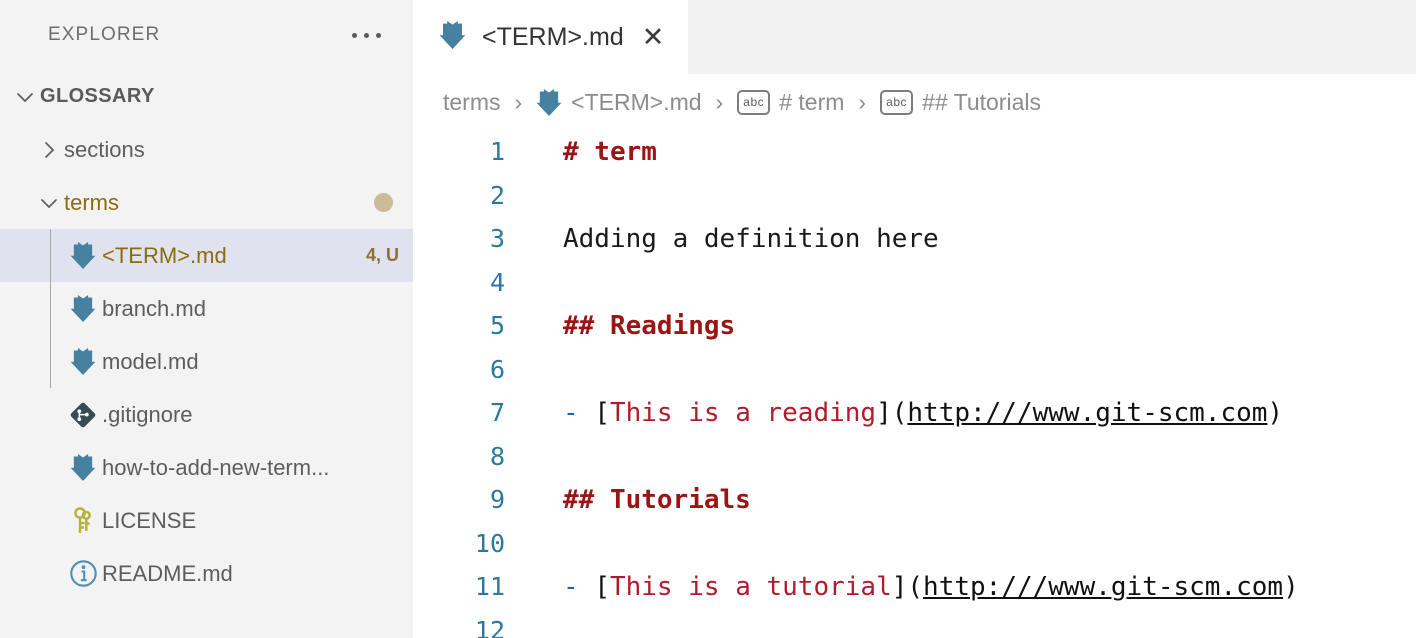 The height and width of the screenshot is (638, 1416). What do you see at coordinates (382, 255) in the screenshot?
I see `status-badge: 4, U` at bounding box center [382, 255].